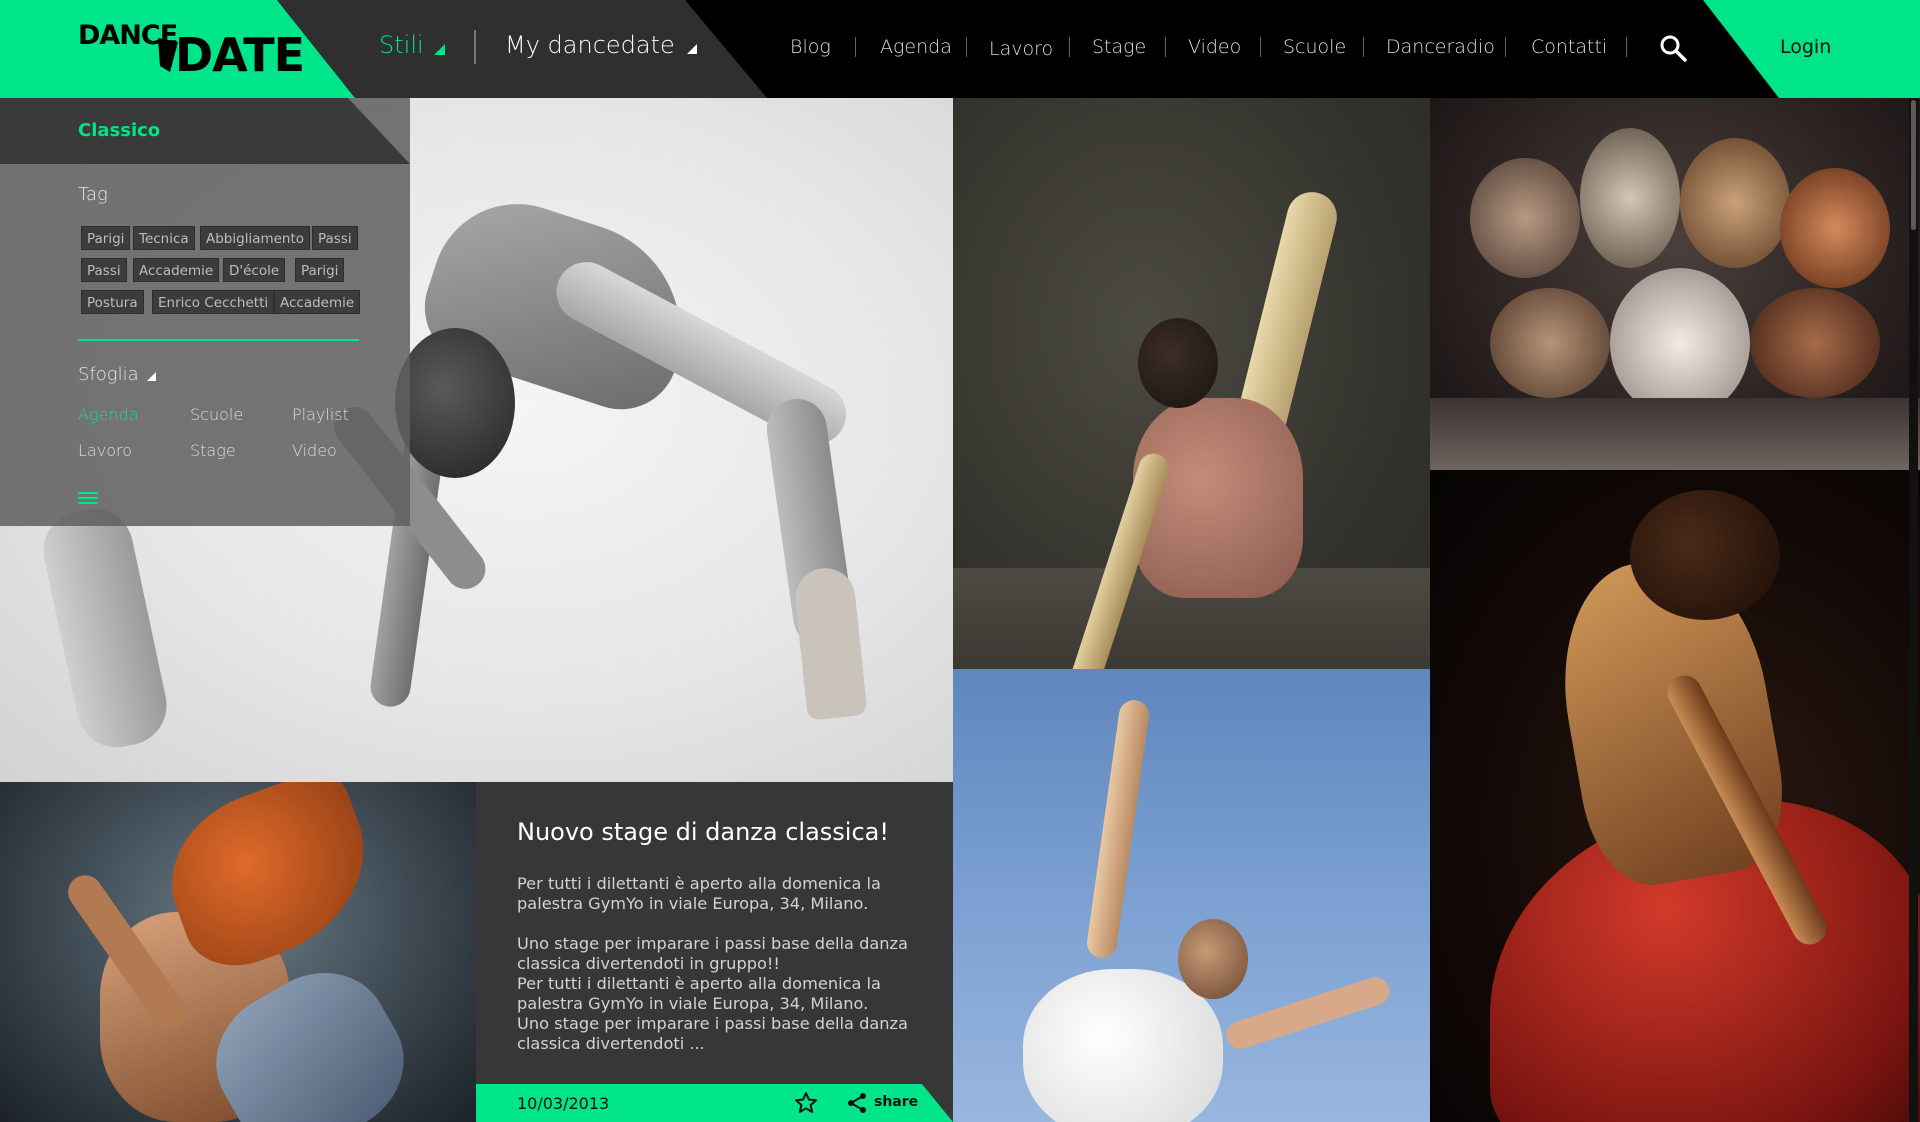 The image size is (1920, 1122). Describe the element at coordinates (112, 302) in the screenshot. I see `tag-chip: Postura` at that location.